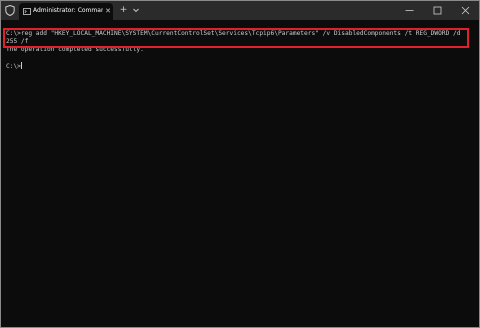  What do you see at coordinates (10, 10) in the screenshot?
I see `shield-icon` at bounding box center [10, 10].